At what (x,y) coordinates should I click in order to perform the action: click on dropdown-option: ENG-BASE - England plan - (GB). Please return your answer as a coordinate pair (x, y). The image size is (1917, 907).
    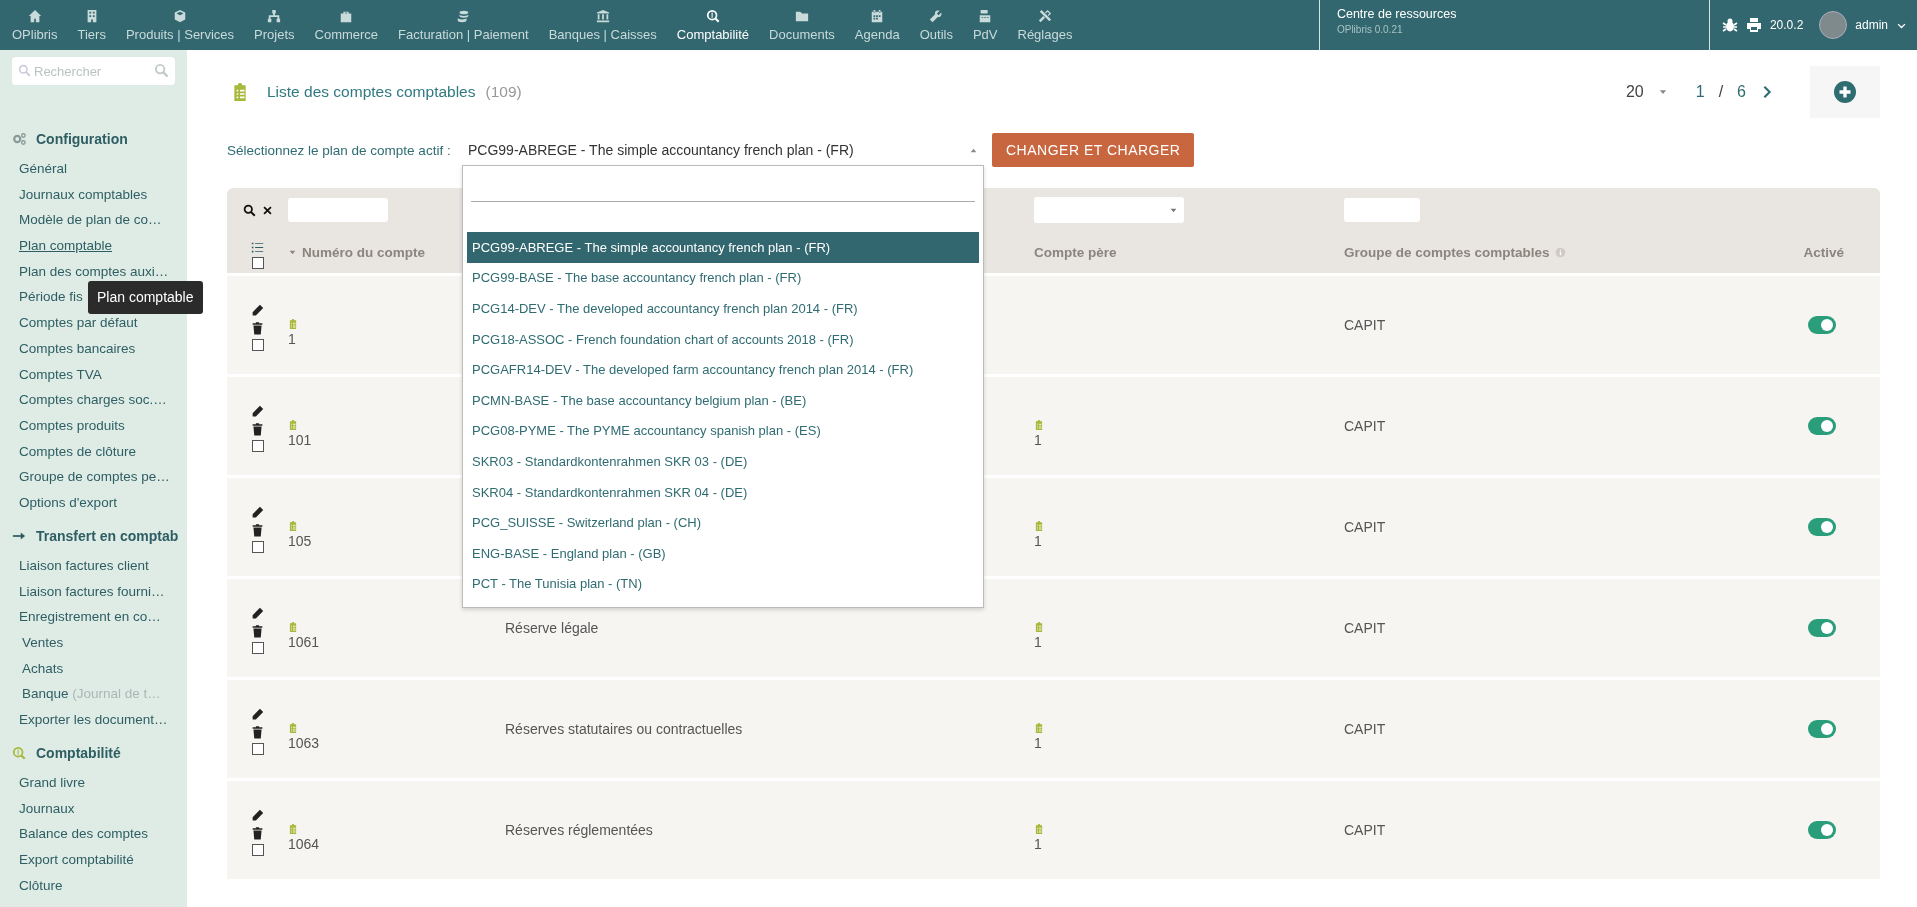
    Looking at the image, I should click on (723, 553).